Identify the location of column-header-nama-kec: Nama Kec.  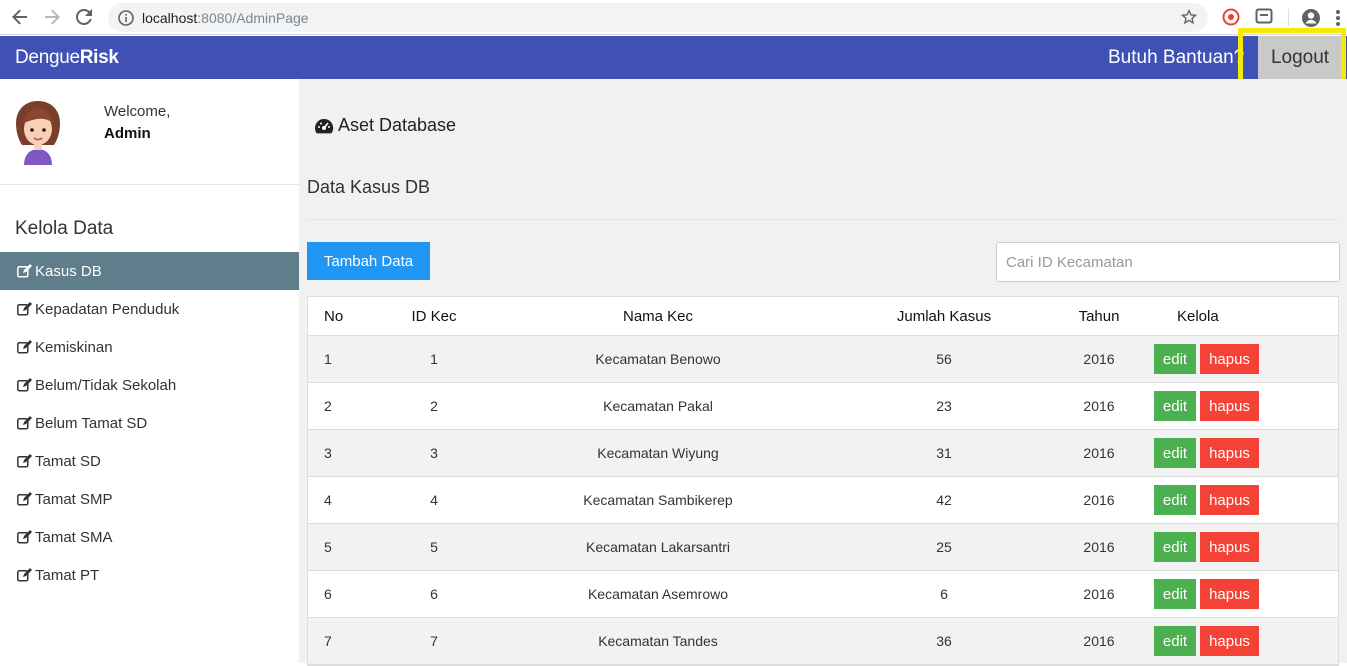
(658, 316).